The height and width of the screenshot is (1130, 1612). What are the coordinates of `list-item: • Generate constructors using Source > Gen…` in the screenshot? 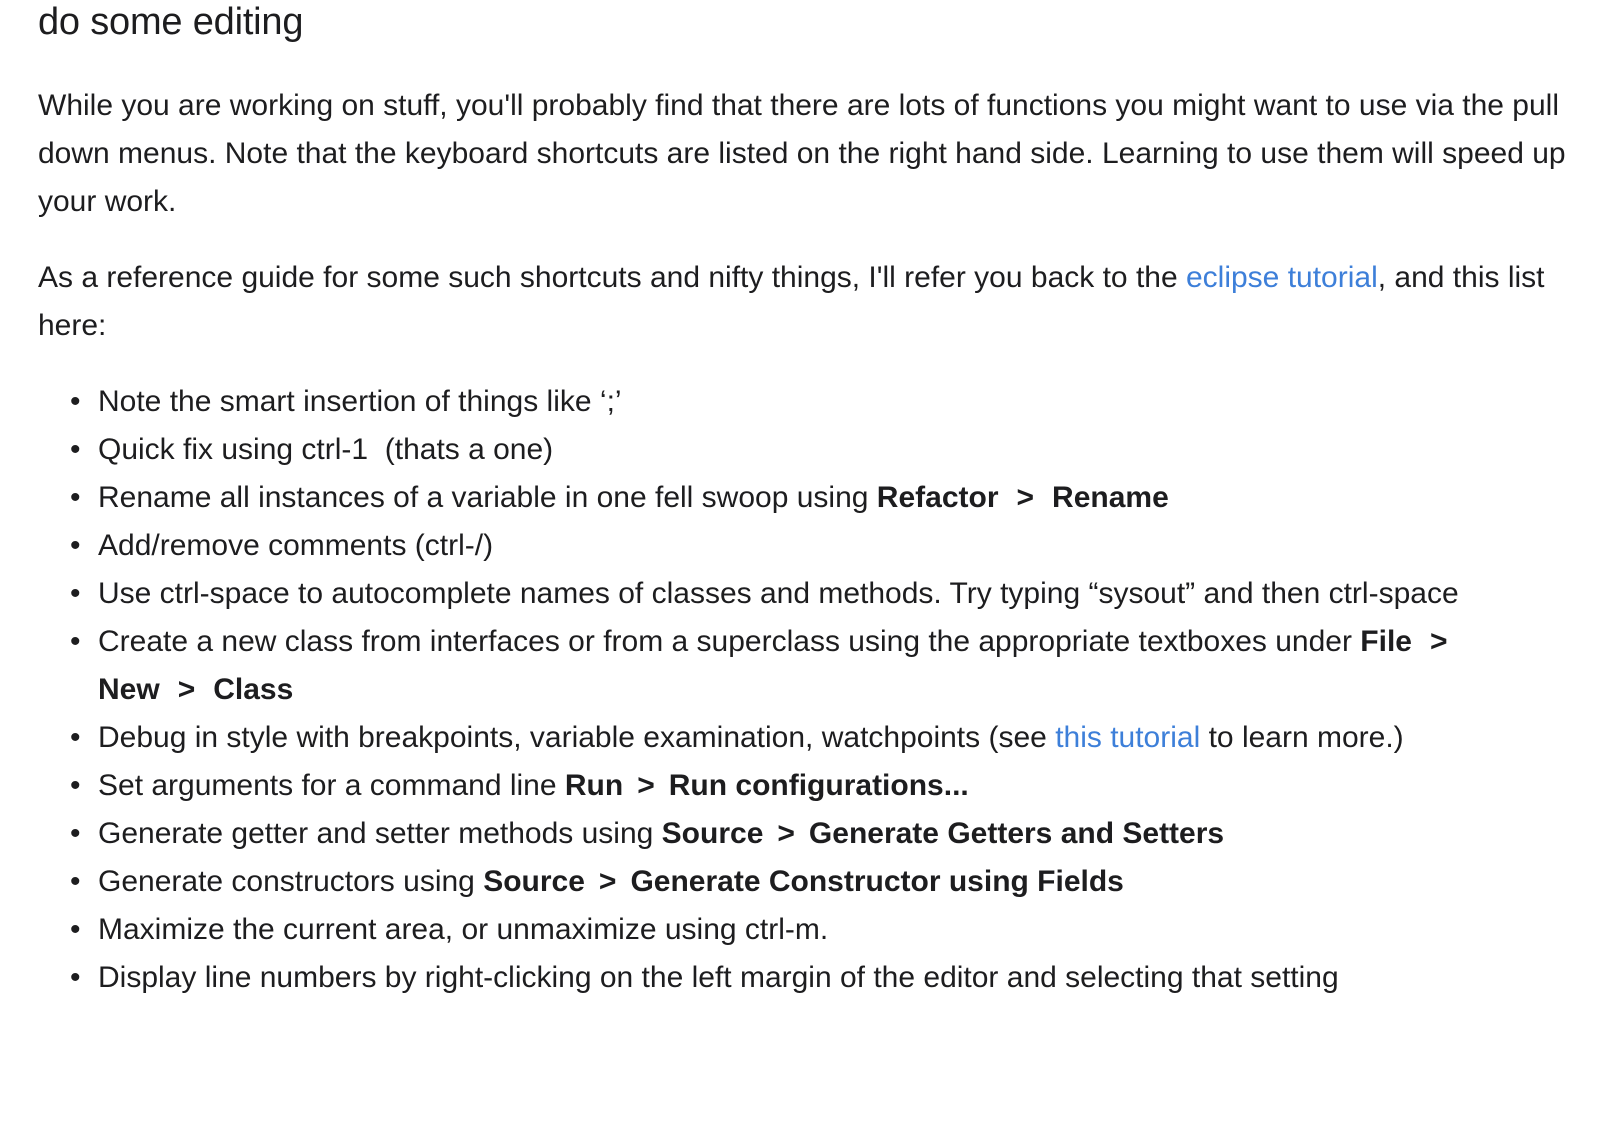 It's located at (824, 882).